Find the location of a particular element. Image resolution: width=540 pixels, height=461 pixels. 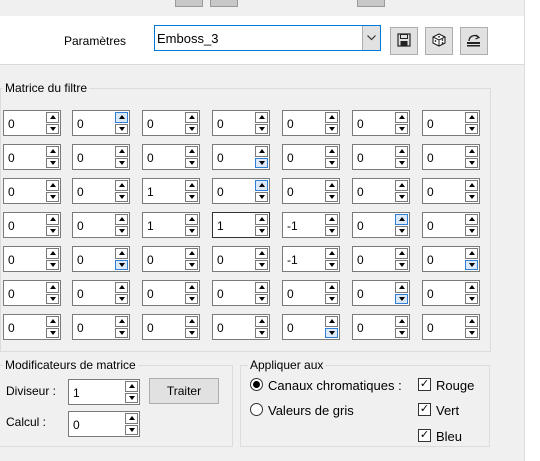

matrix-cell-r3-c3: 1 is located at coordinates (171, 191).